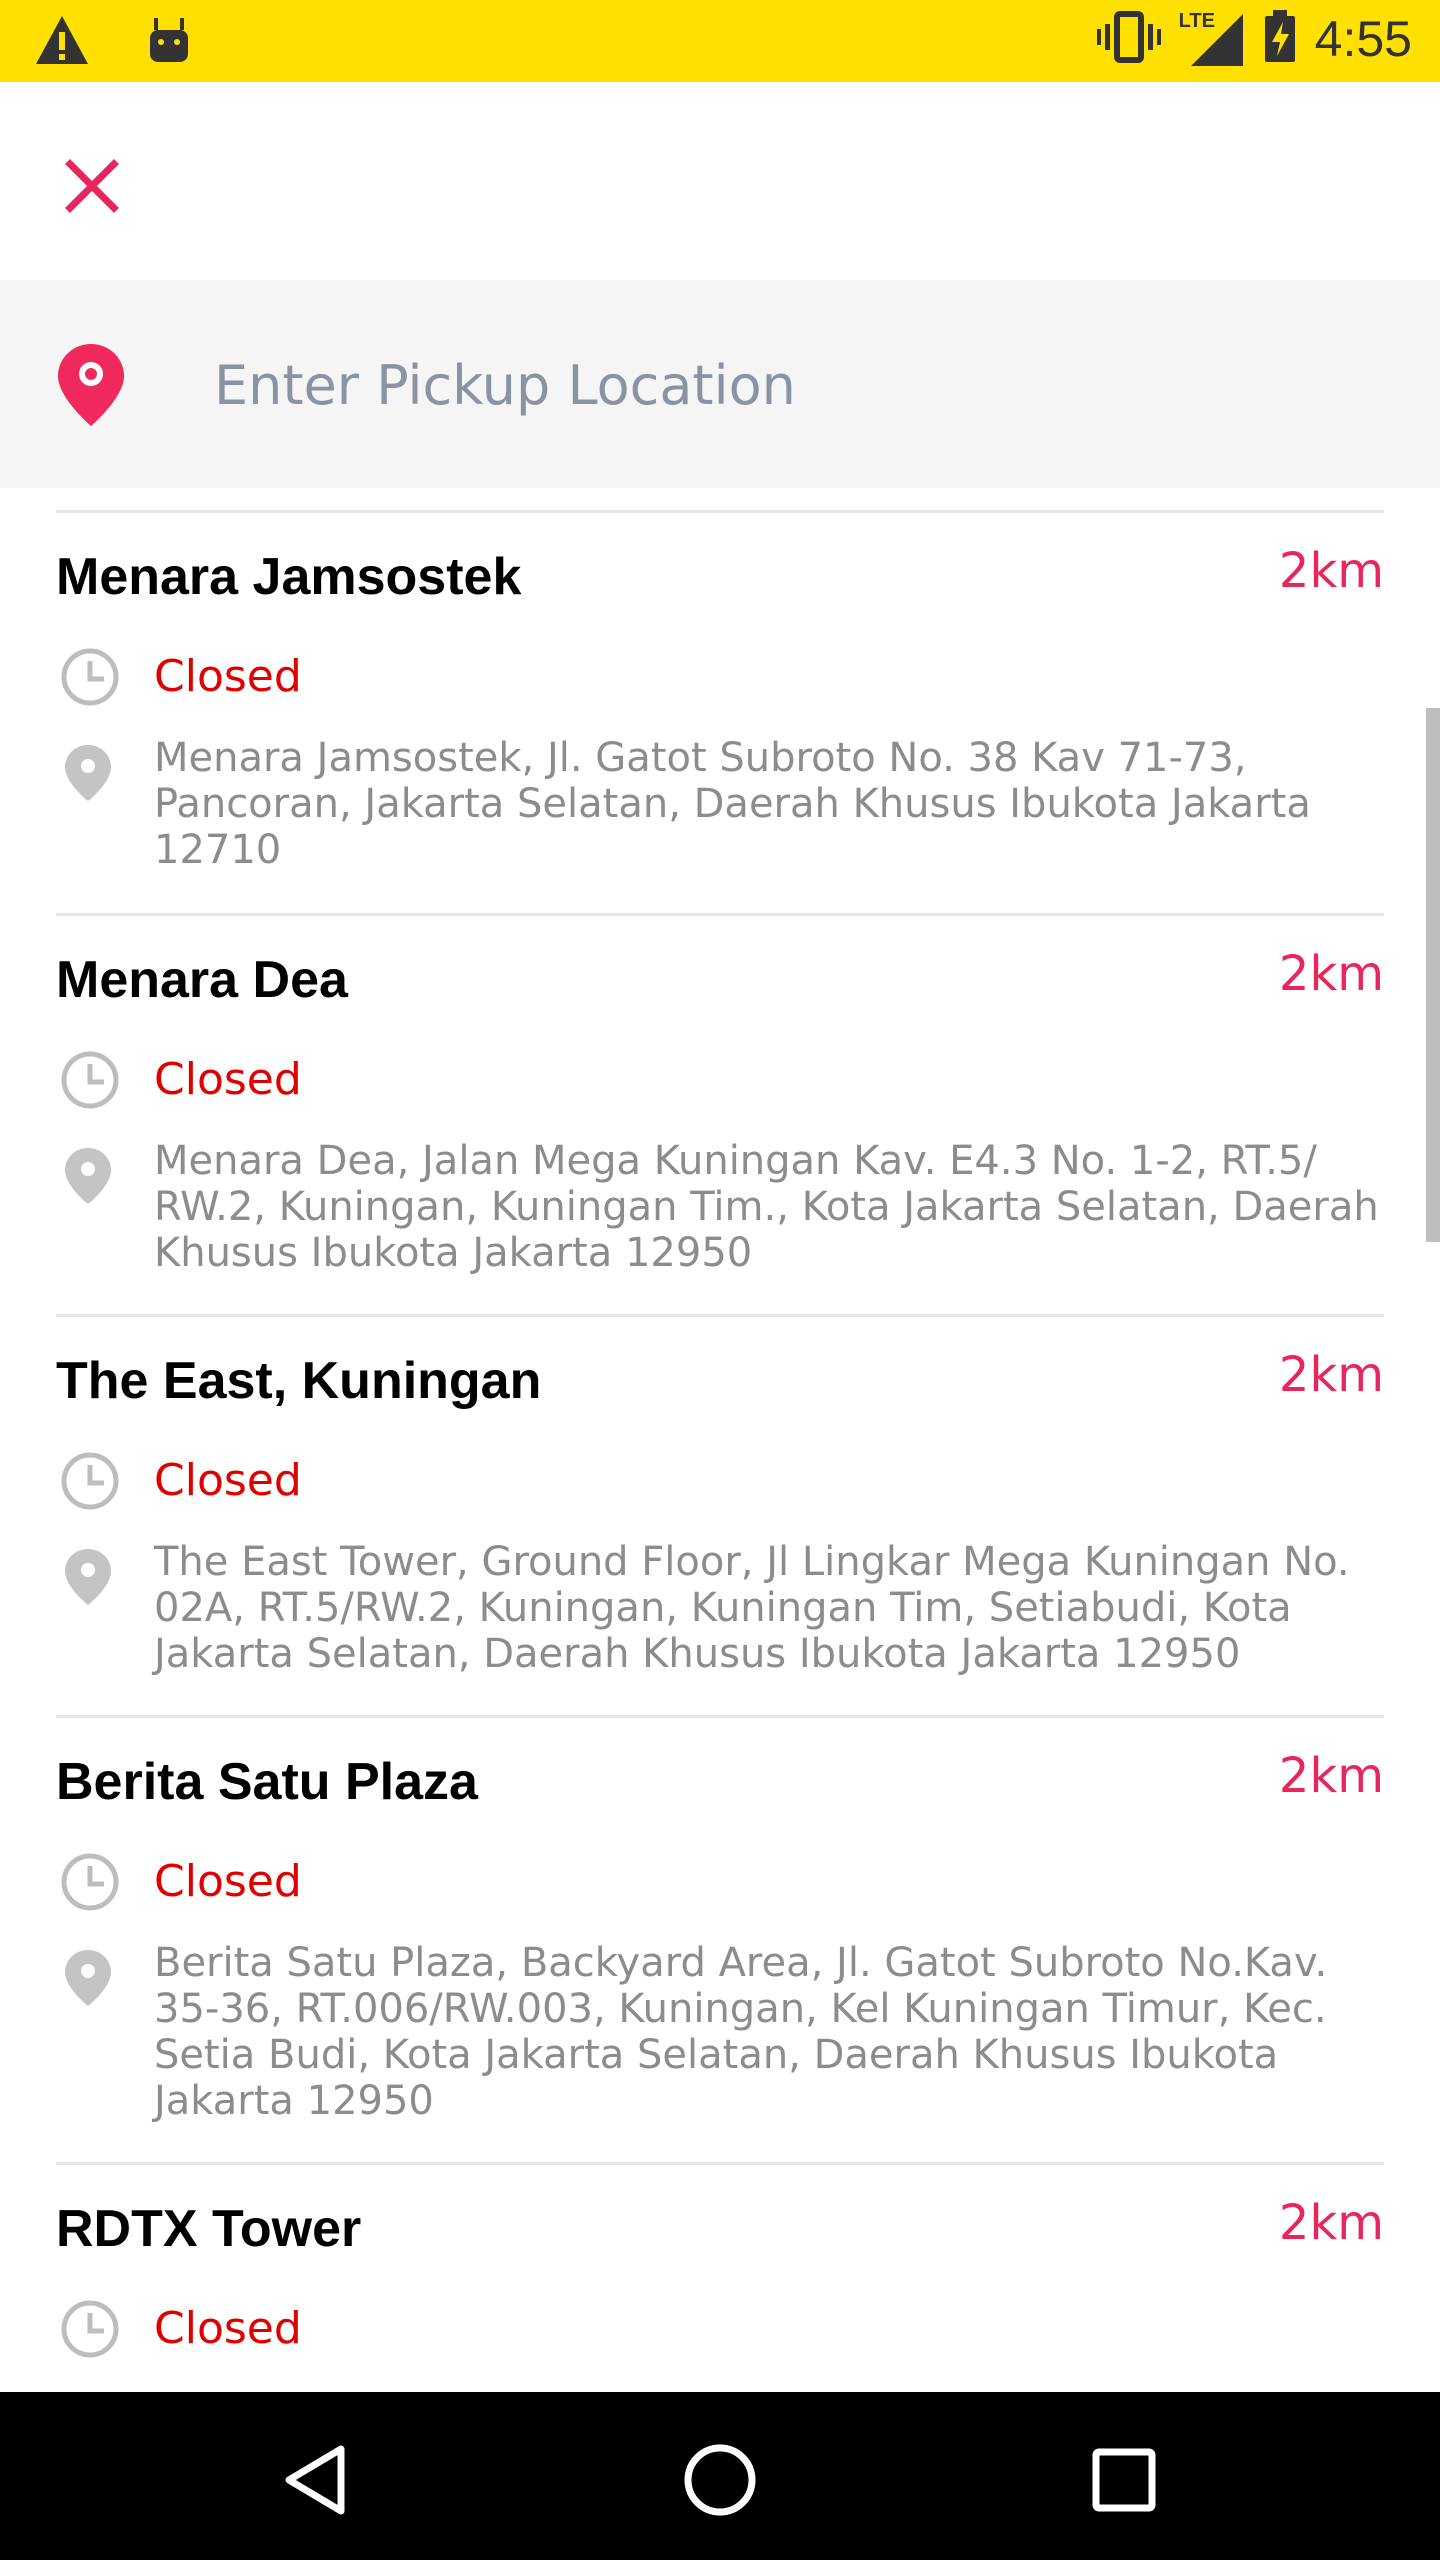  What do you see at coordinates (720, 181) in the screenshot?
I see `top-bar` at bounding box center [720, 181].